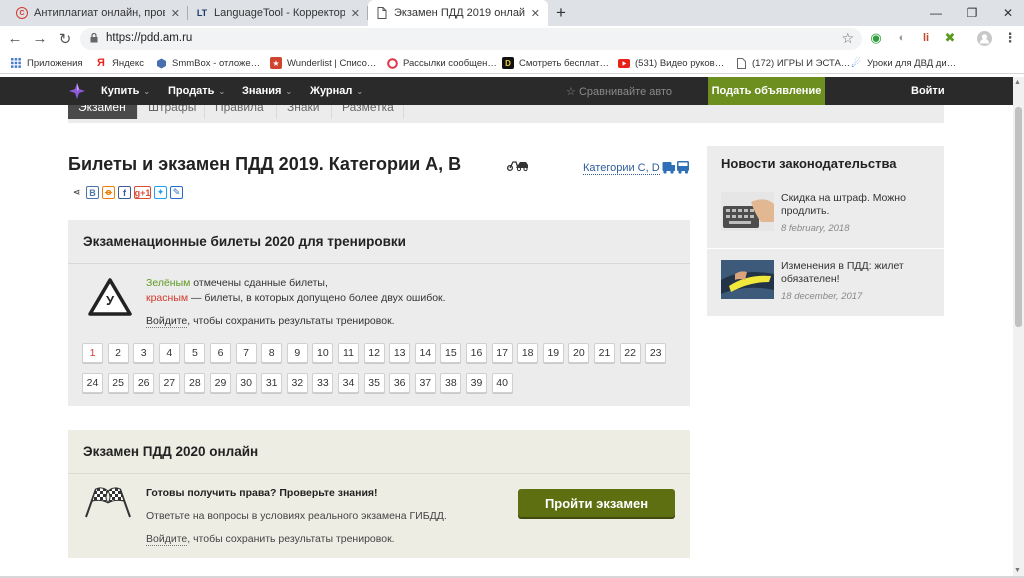 The height and width of the screenshot is (578, 1024). What do you see at coordinates (246, 383) in the screenshot?
I see `ticket-30: 30` at bounding box center [246, 383].